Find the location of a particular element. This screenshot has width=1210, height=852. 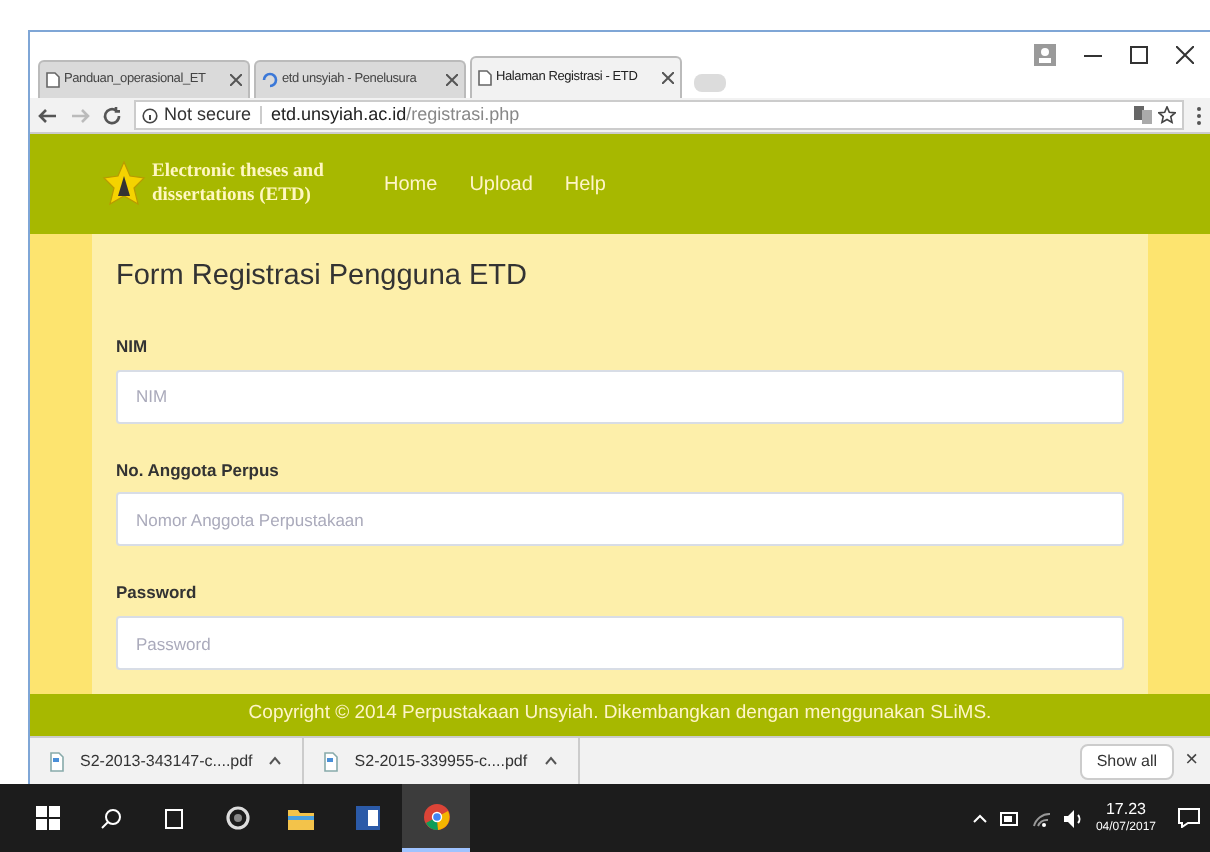

star-icon is located at coordinates (1167, 115).